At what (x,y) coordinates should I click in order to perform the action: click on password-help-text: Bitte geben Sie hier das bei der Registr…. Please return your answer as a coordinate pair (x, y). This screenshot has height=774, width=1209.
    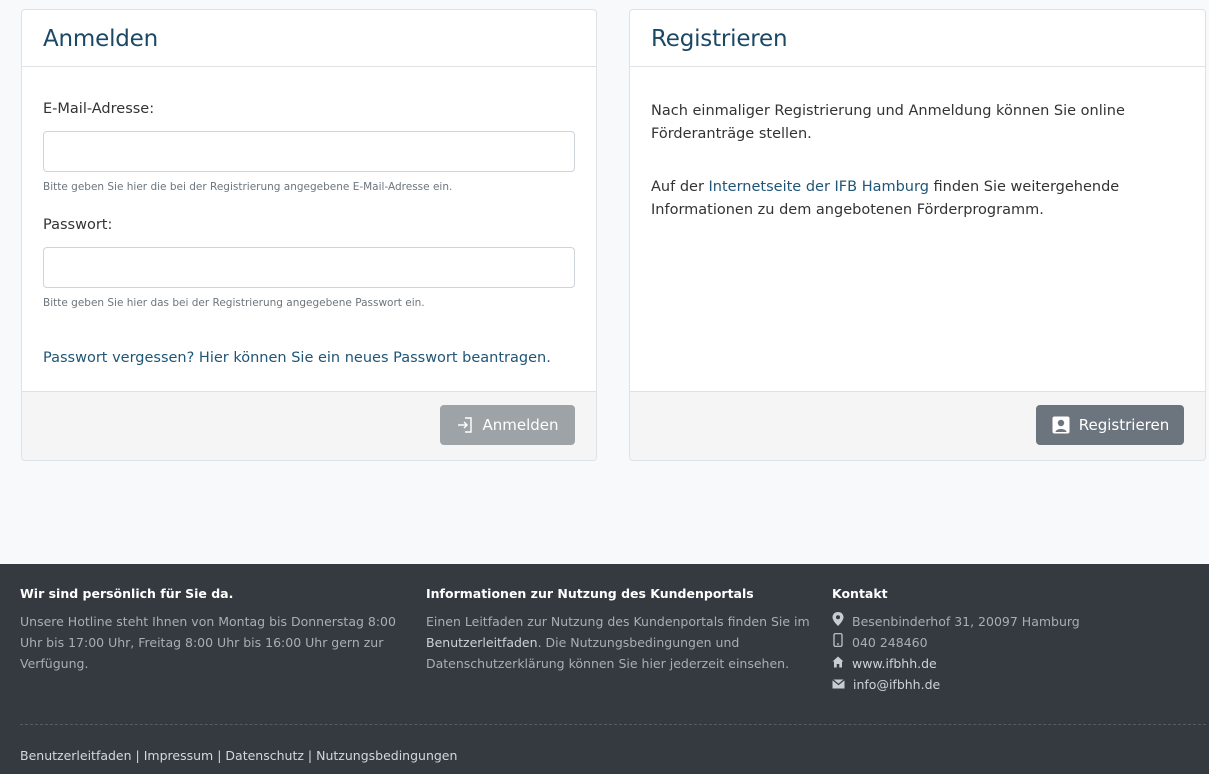
    Looking at the image, I should click on (234, 303).